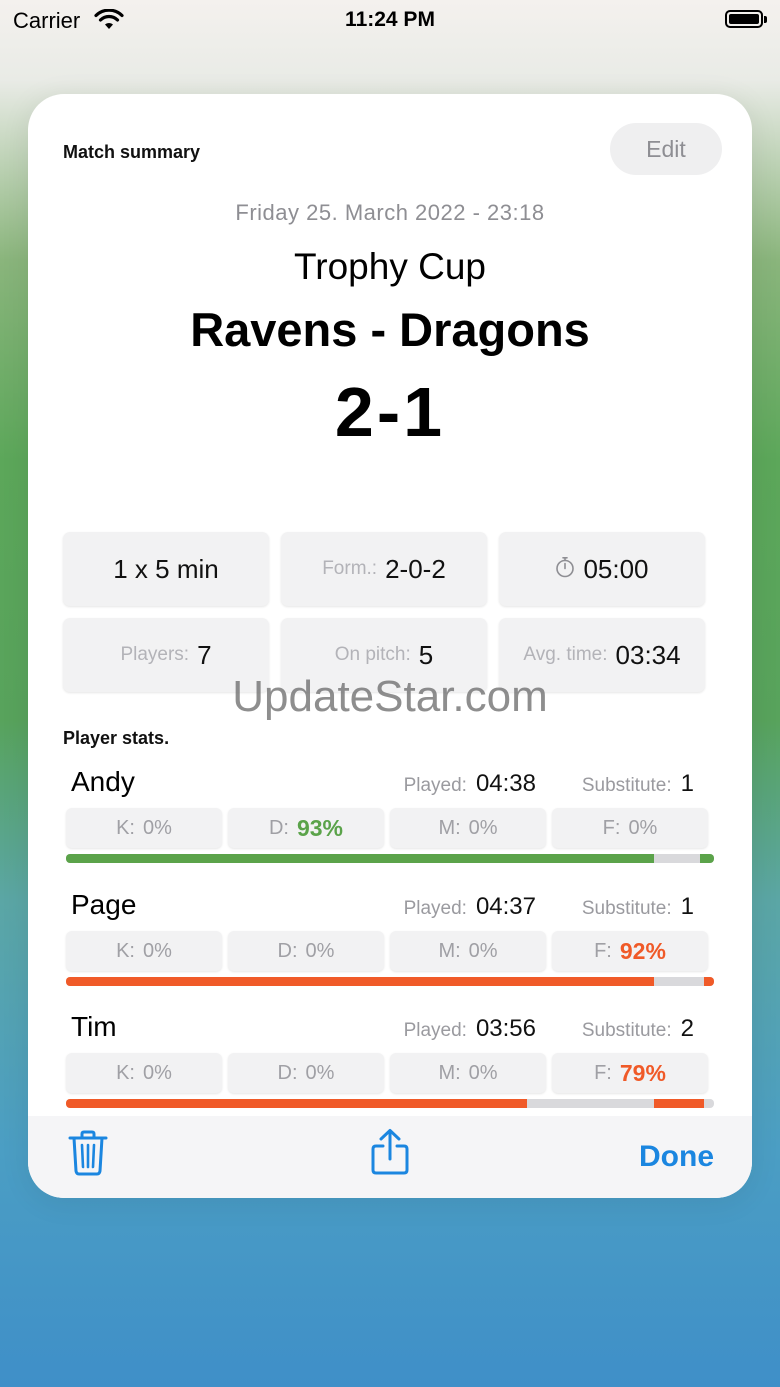 The width and height of the screenshot is (780, 1387). What do you see at coordinates (116, 738) in the screenshot?
I see `player-stats-title: Player stats.` at bounding box center [116, 738].